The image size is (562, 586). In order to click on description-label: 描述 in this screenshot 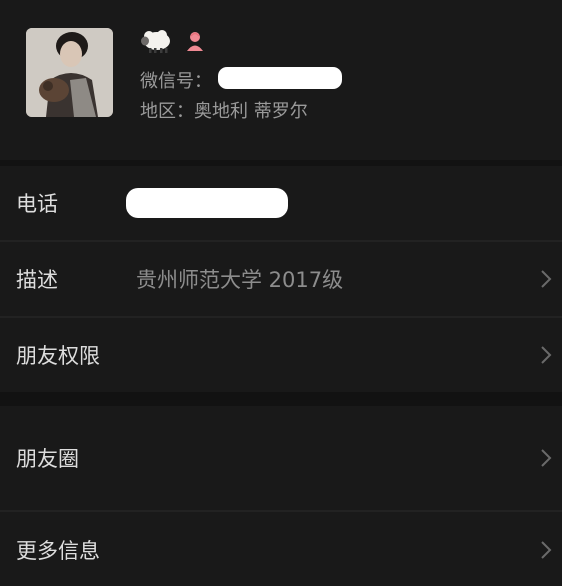, I will do `click(37, 280)`.